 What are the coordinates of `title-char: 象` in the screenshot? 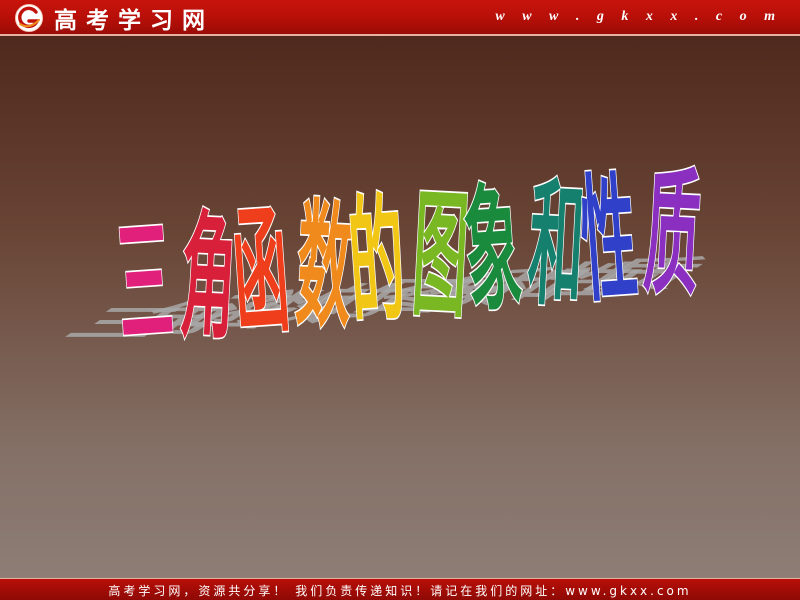 It's located at (492, 251).